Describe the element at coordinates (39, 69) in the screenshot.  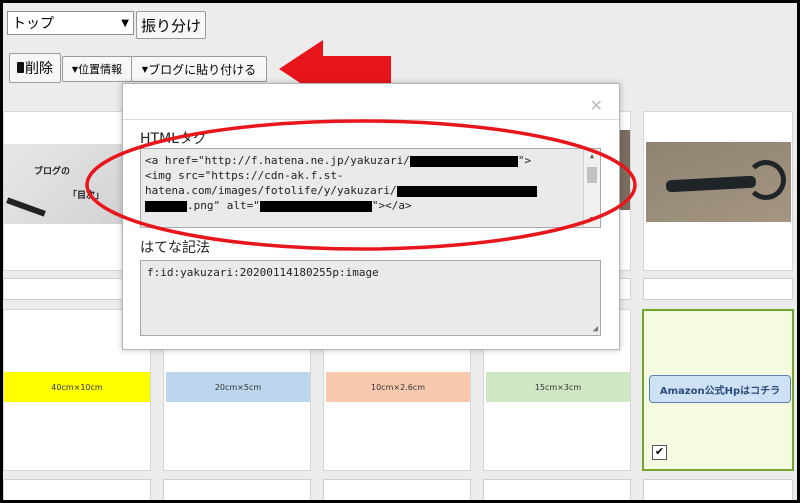
I see `delete-label: 削除` at that location.